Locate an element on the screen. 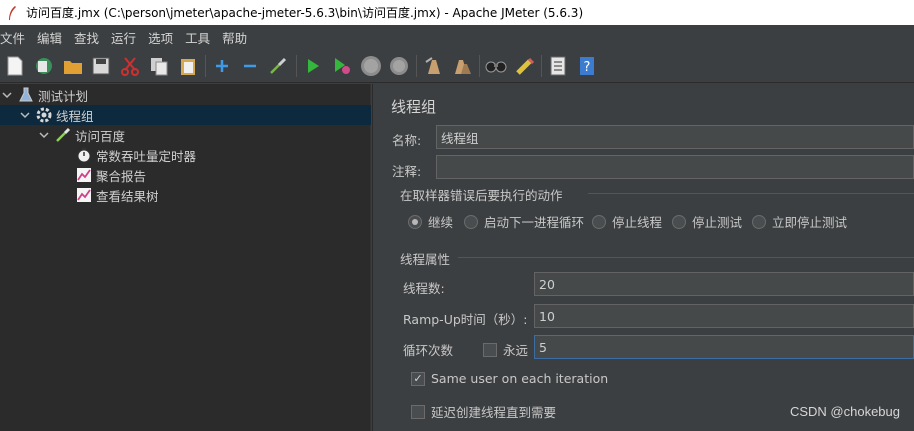  delay-thread-creation-checkbox: 延迟创建线程直到需要 is located at coordinates (483, 411).